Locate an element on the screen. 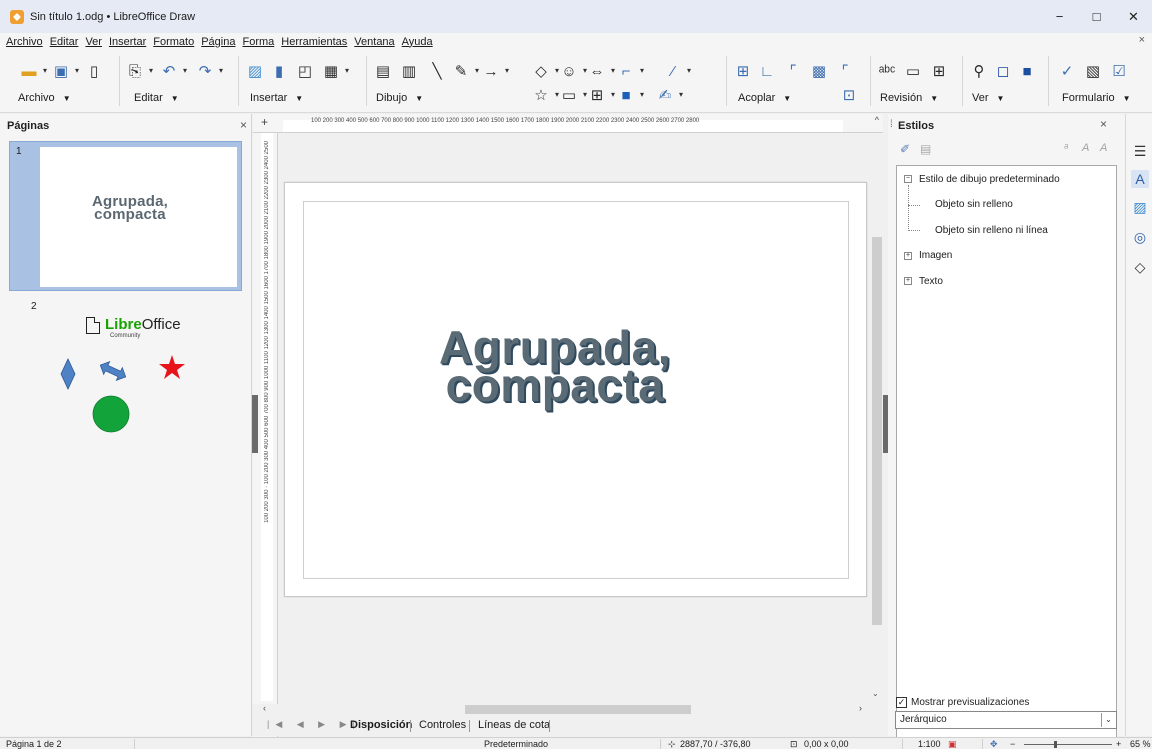 Image resolution: width=1152 pixels, height=749 pixels. show-previews-checkbox: ✓ is located at coordinates (901, 702).